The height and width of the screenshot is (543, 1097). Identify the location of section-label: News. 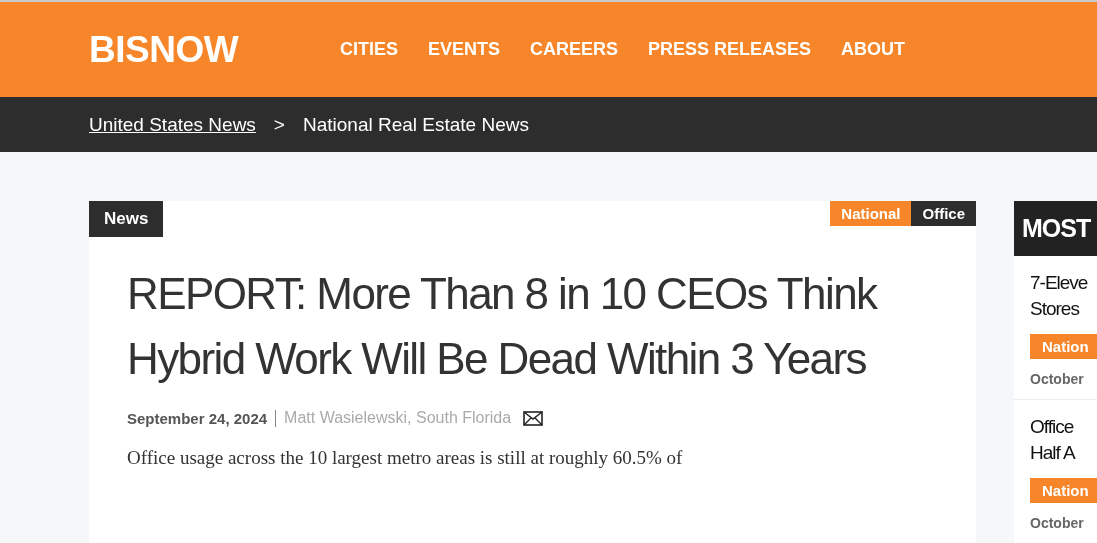
(126, 219).